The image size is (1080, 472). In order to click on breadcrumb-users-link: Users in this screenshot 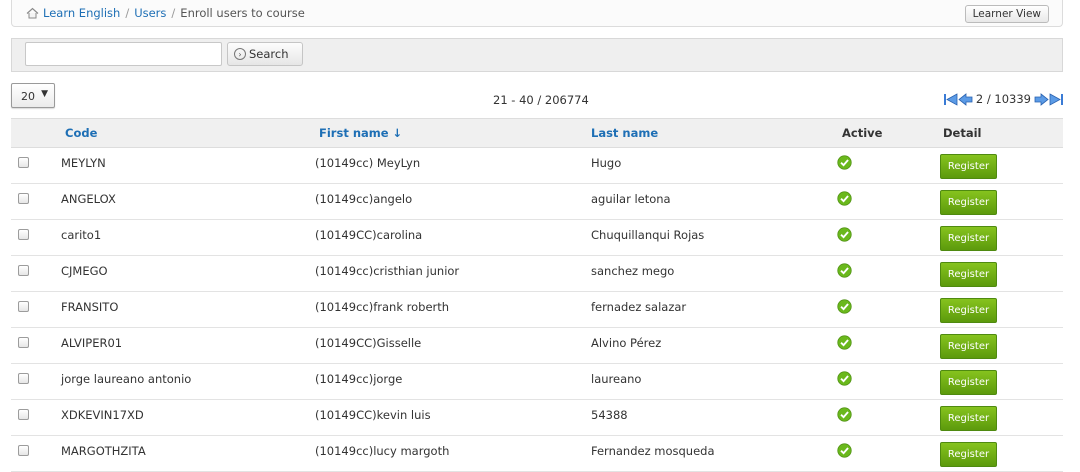, I will do `click(150, 13)`.